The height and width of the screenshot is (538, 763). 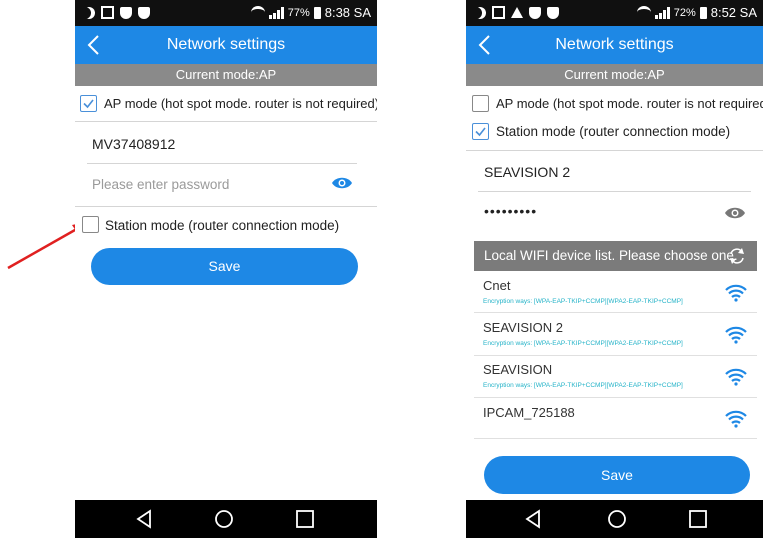 What do you see at coordinates (529, 412) in the screenshot?
I see `wifi-item-name: IPCAM_725188` at bounding box center [529, 412].